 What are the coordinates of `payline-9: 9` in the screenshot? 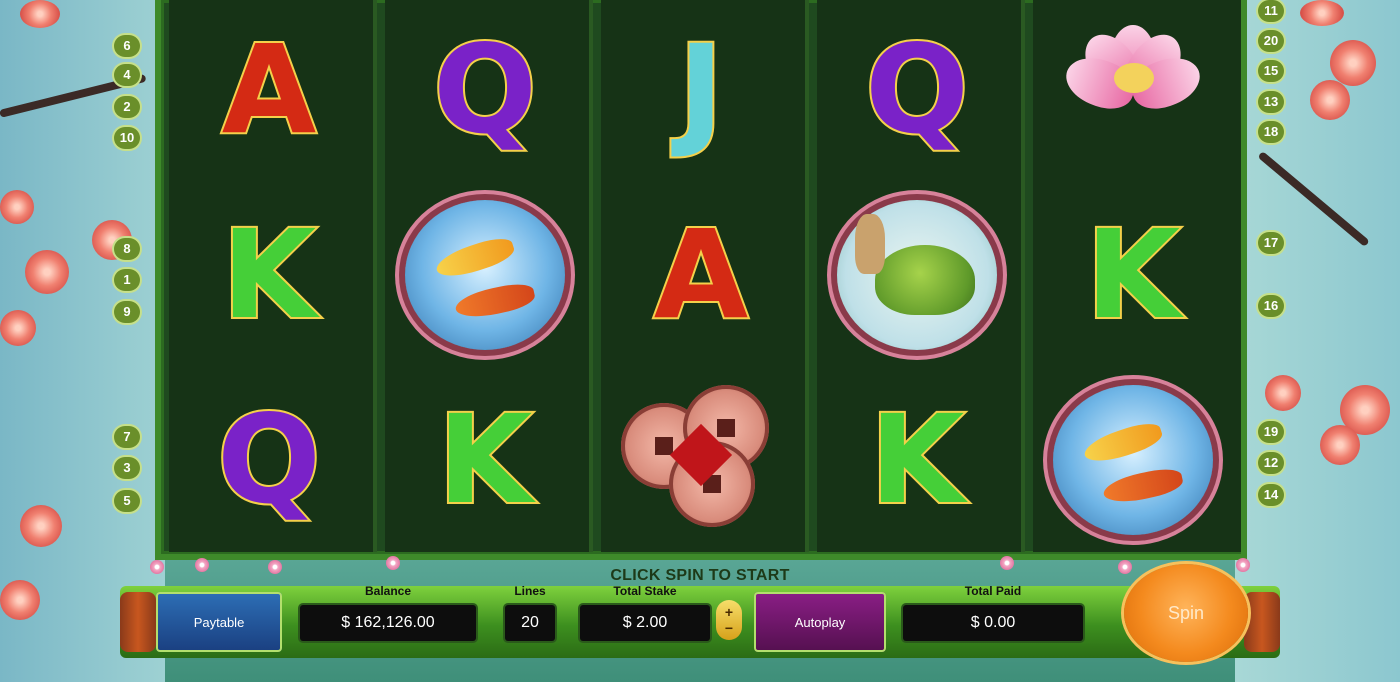 It's located at (127, 312).